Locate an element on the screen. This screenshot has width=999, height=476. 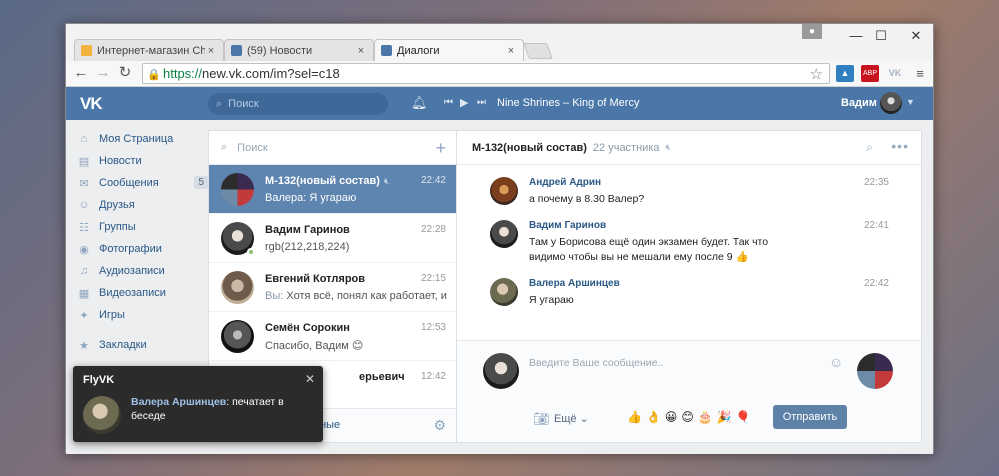
camera-icon: 📷︎ is located at coordinates (541, 419).